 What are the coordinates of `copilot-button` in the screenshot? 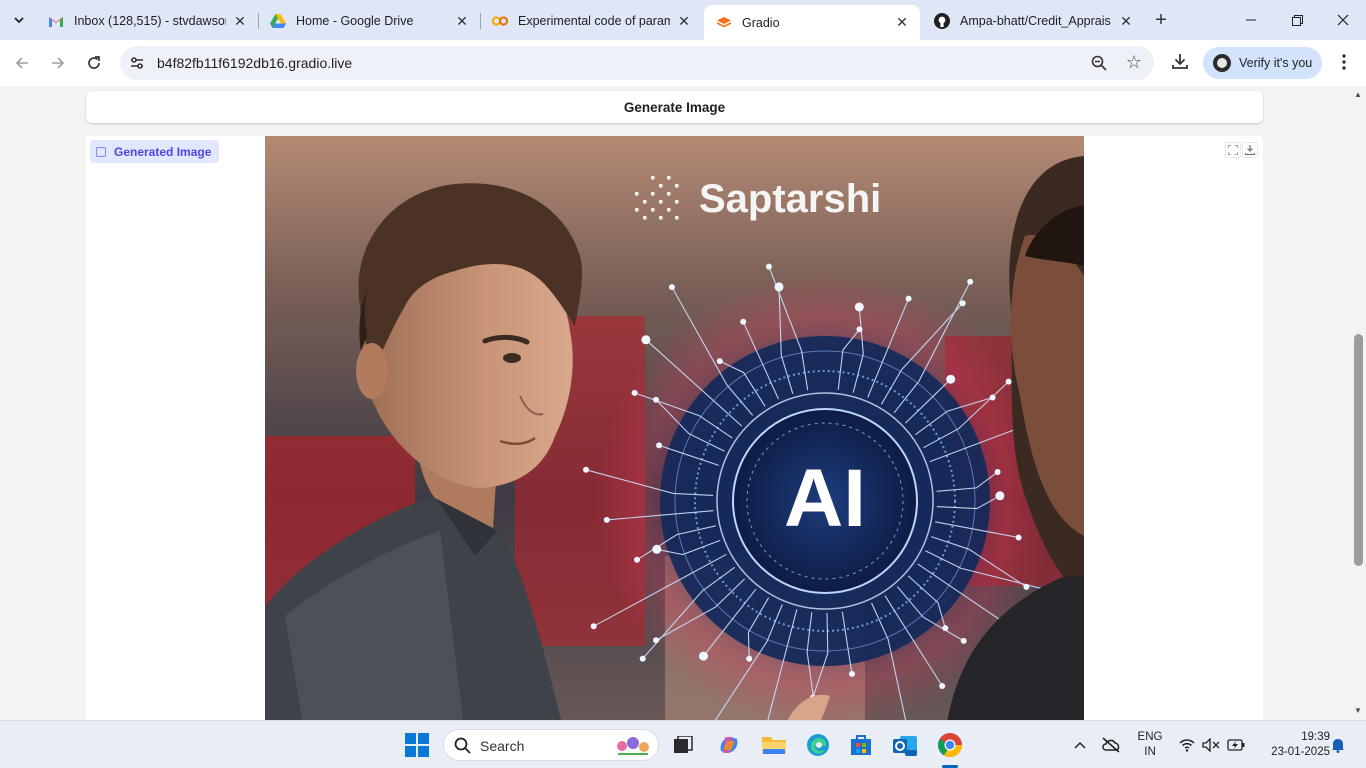 It's located at (729, 745).